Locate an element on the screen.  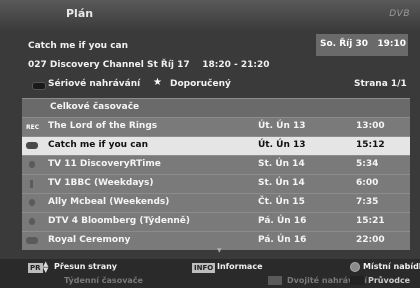
row-title: Royal Ceremony is located at coordinates (89, 240).